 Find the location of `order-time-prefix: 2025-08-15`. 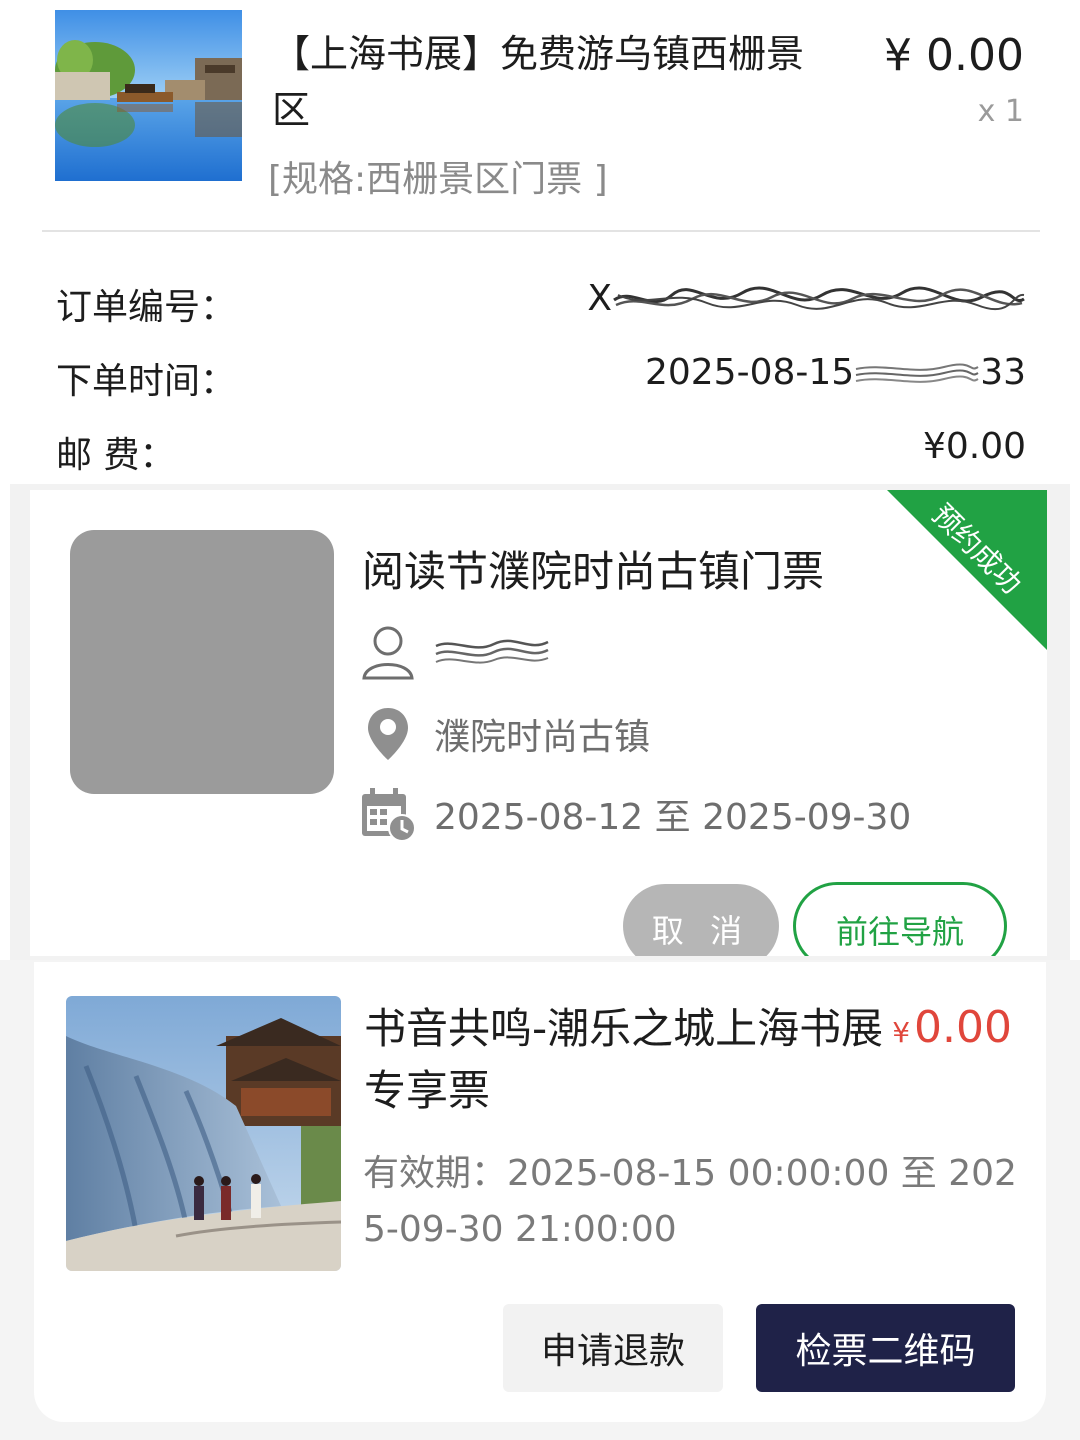

order-time-prefix: 2025-08-15 is located at coordinates (749, 372).